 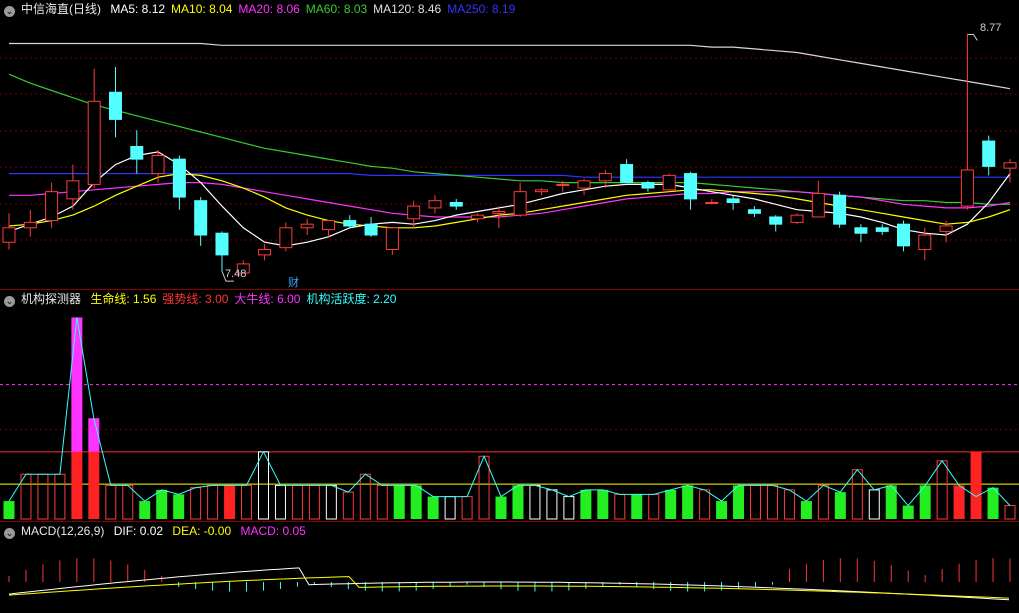 I want to click on indicator-title: 机构探测器, so click(x=51, y=299).